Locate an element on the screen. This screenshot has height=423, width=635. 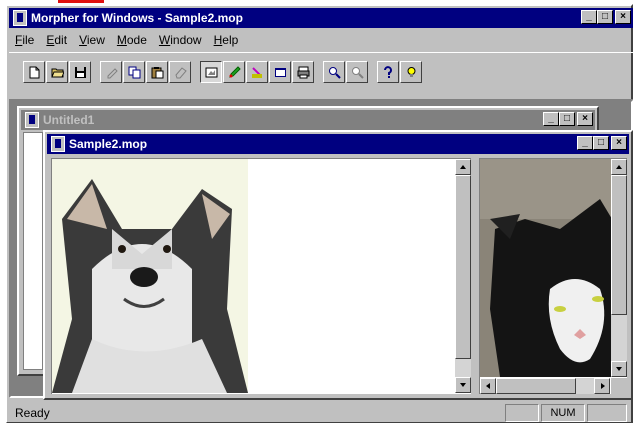
app-icon is located at coordinates (20, 18).